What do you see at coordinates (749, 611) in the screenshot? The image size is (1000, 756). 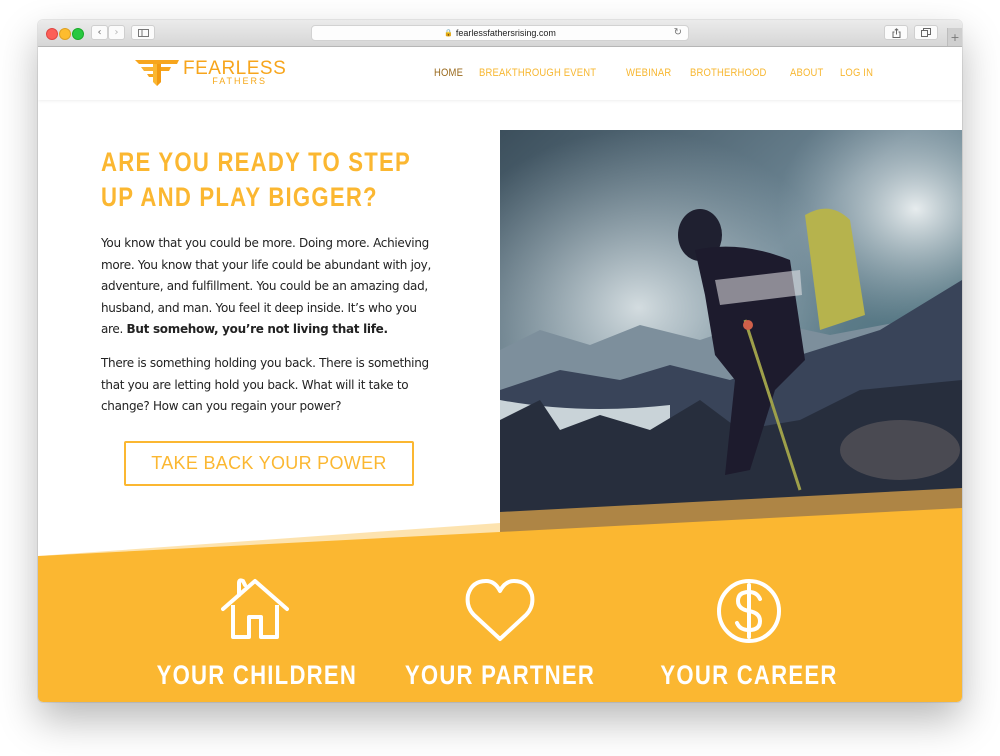 I see `dollar-circle-icon` at bounding box center [749, 611].